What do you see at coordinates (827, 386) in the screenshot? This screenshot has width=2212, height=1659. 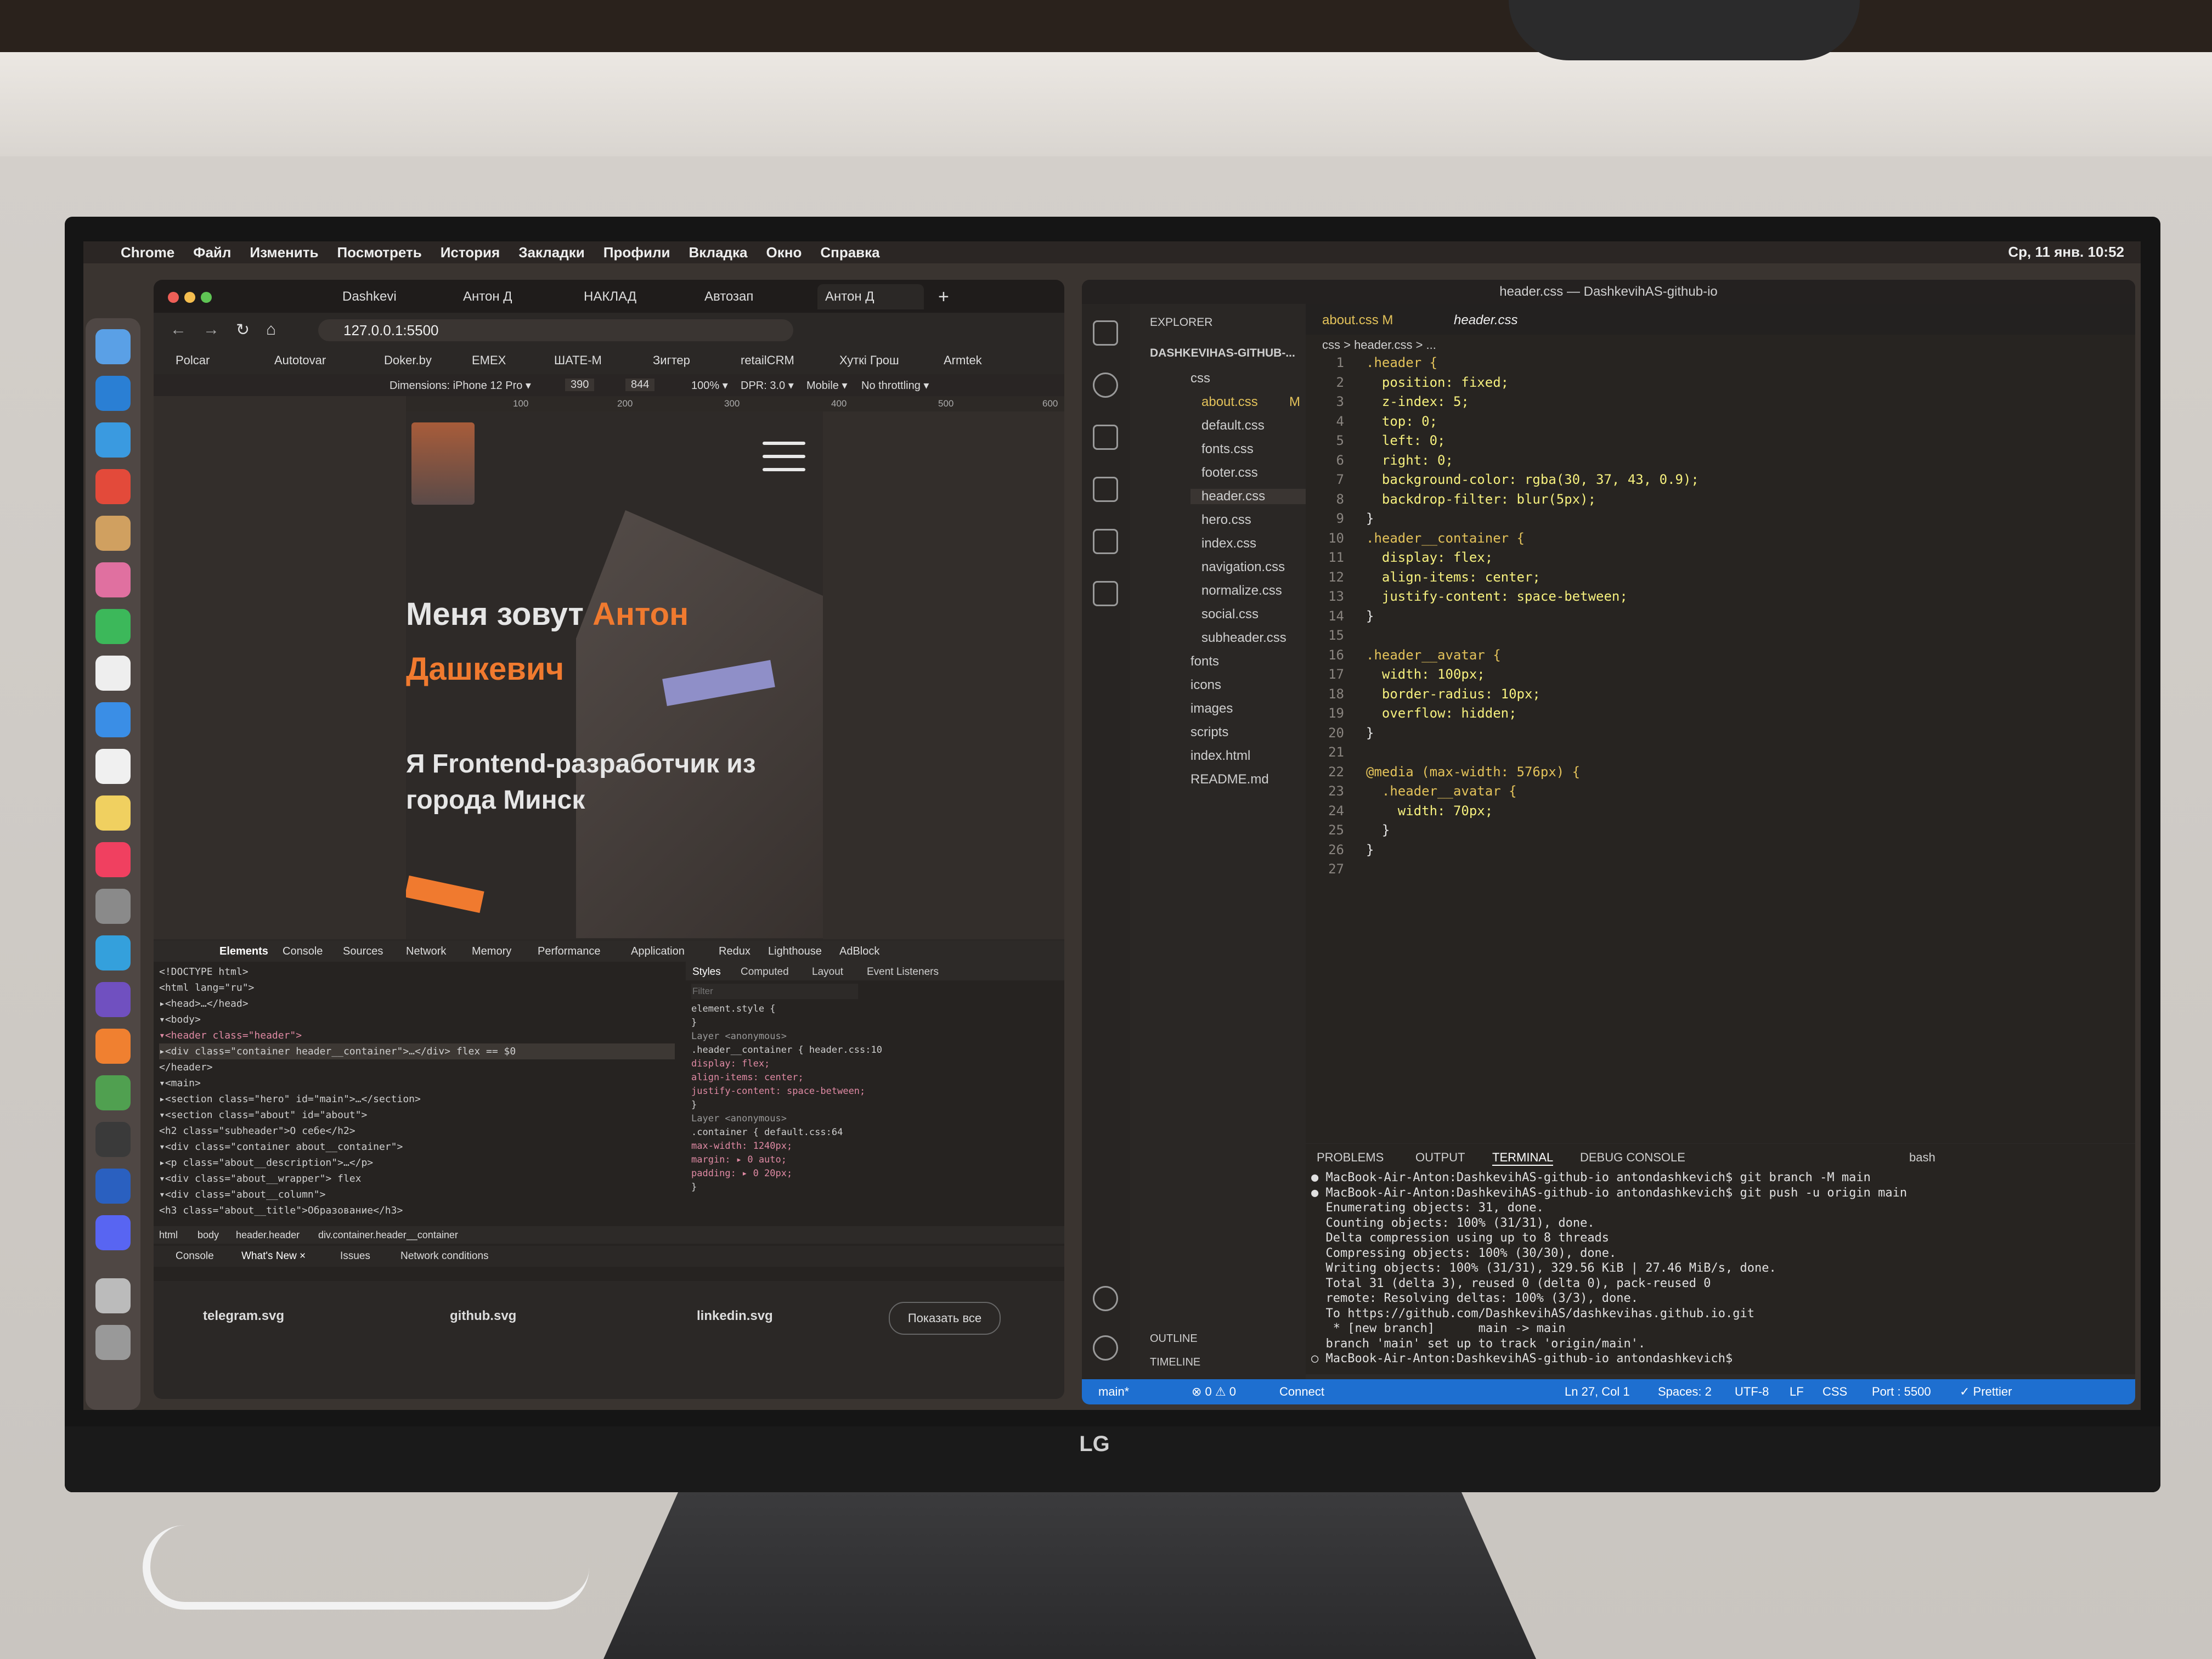 I see `mobile-select: Mobile ▾` at bounding box center [827, 386].